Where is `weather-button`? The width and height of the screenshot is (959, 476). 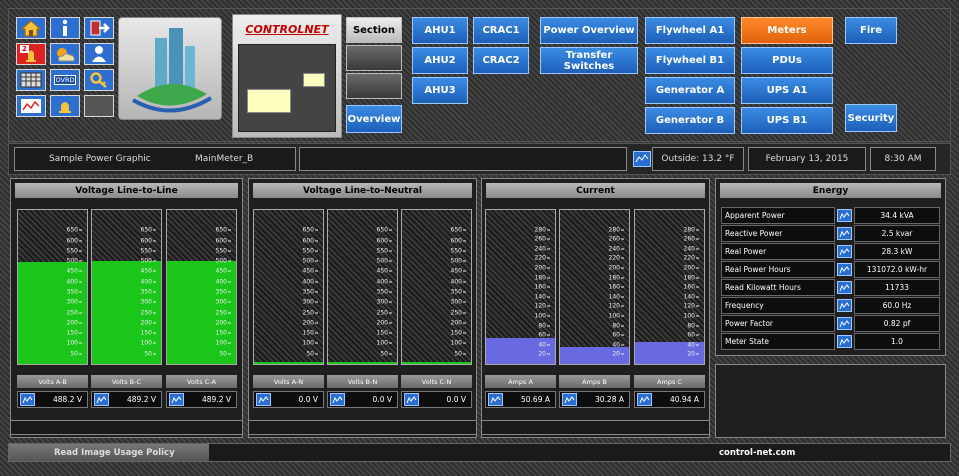
weather-button is located at coordinates (65, 54).